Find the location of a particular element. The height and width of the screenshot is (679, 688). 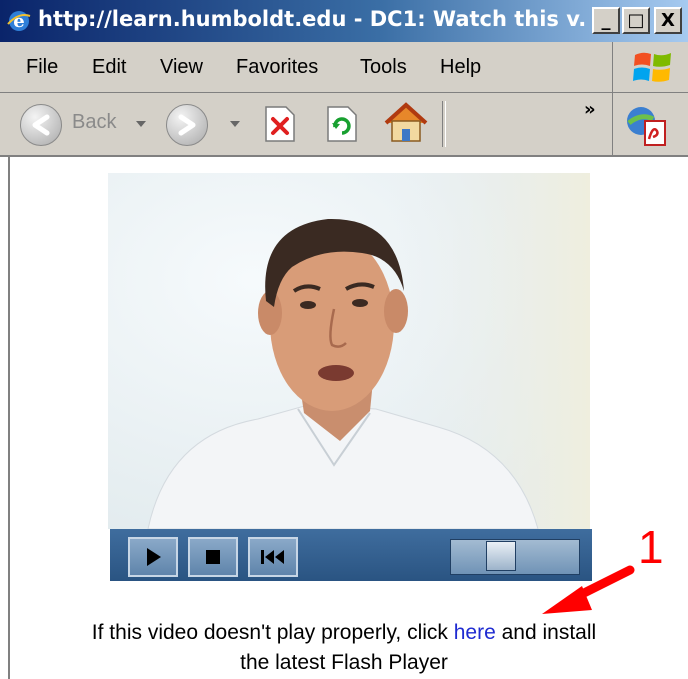

stop-playback-button is located at coordinates (213, 557).